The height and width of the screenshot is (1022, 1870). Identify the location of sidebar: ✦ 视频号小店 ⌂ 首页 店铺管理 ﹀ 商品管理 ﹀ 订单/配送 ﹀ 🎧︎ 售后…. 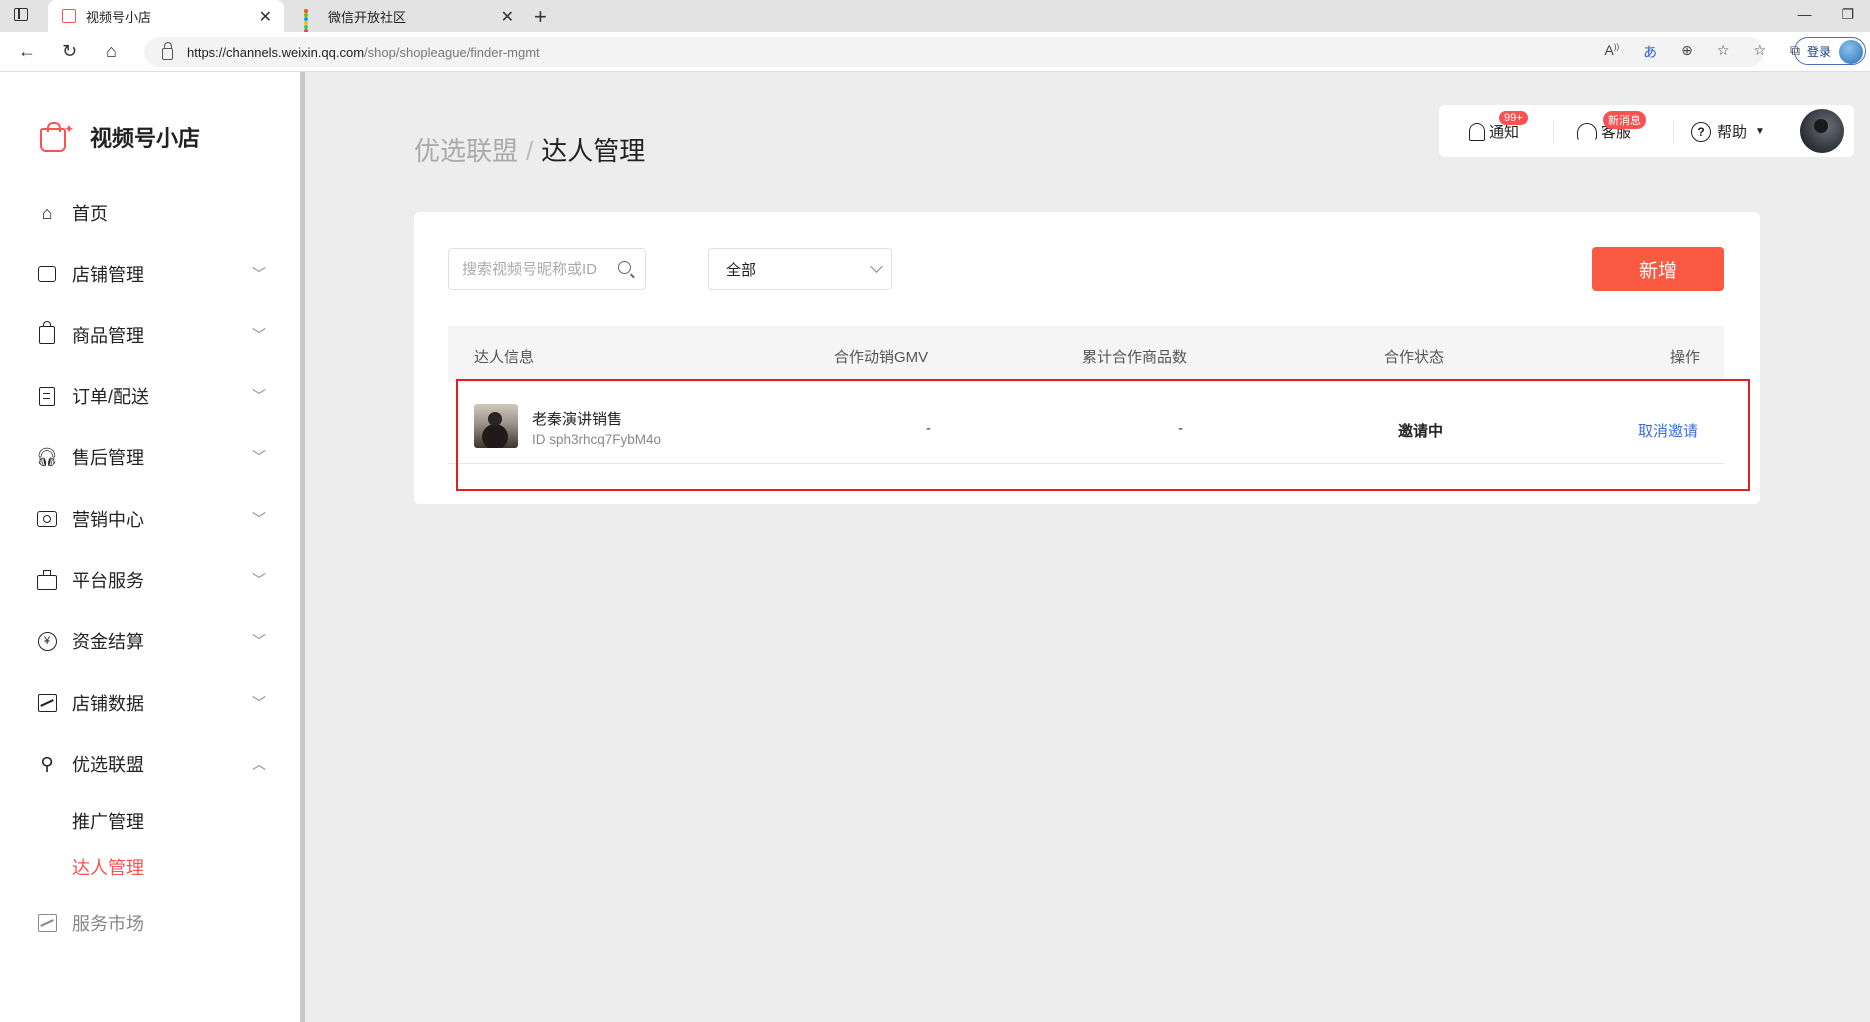
(150, 547).